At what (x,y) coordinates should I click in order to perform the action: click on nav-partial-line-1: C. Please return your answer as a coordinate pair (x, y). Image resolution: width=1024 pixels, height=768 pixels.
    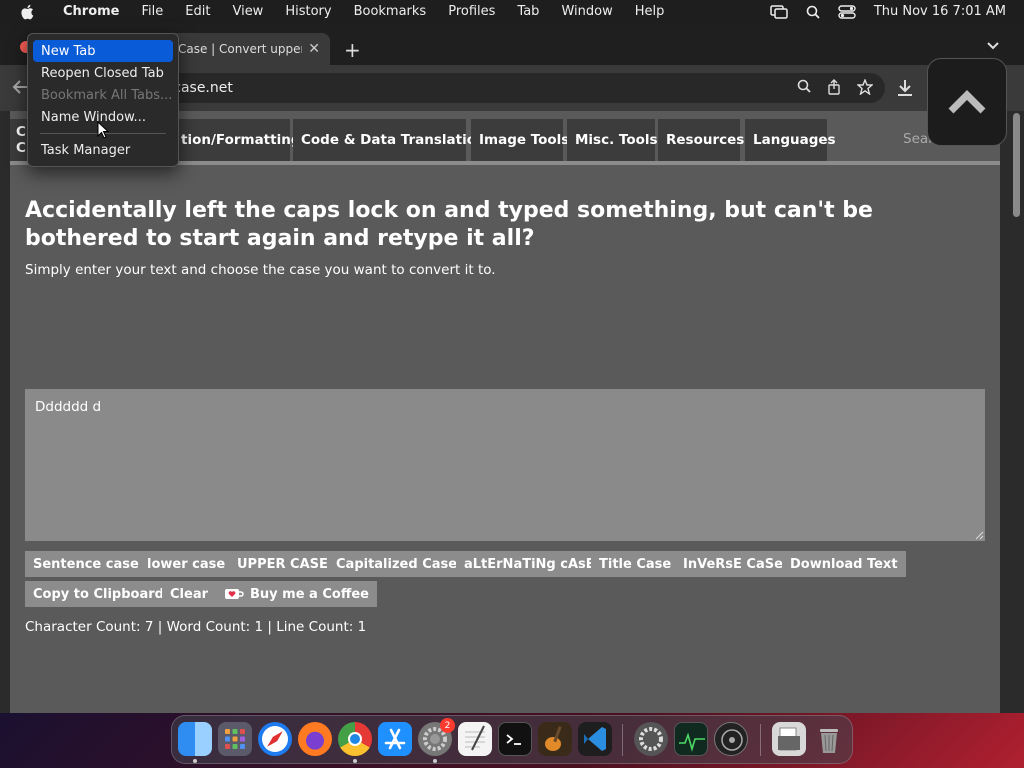
    Looking at the image, I should click on (21, 132).